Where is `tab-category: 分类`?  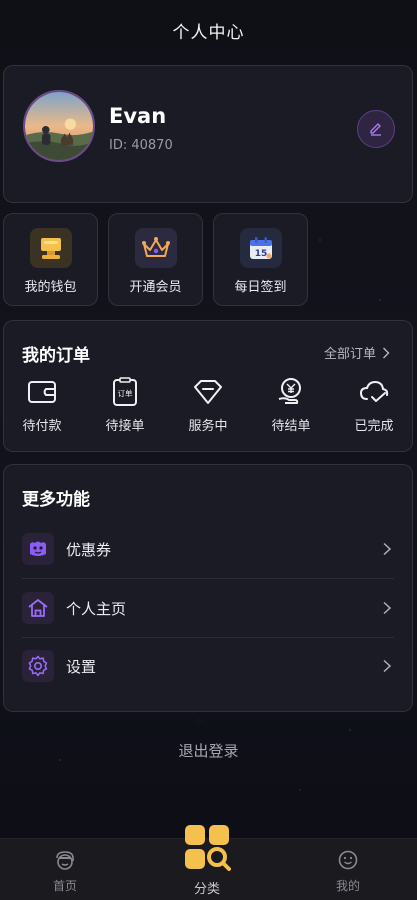 tab-category: 分类 is located at coordinates (207, 859).